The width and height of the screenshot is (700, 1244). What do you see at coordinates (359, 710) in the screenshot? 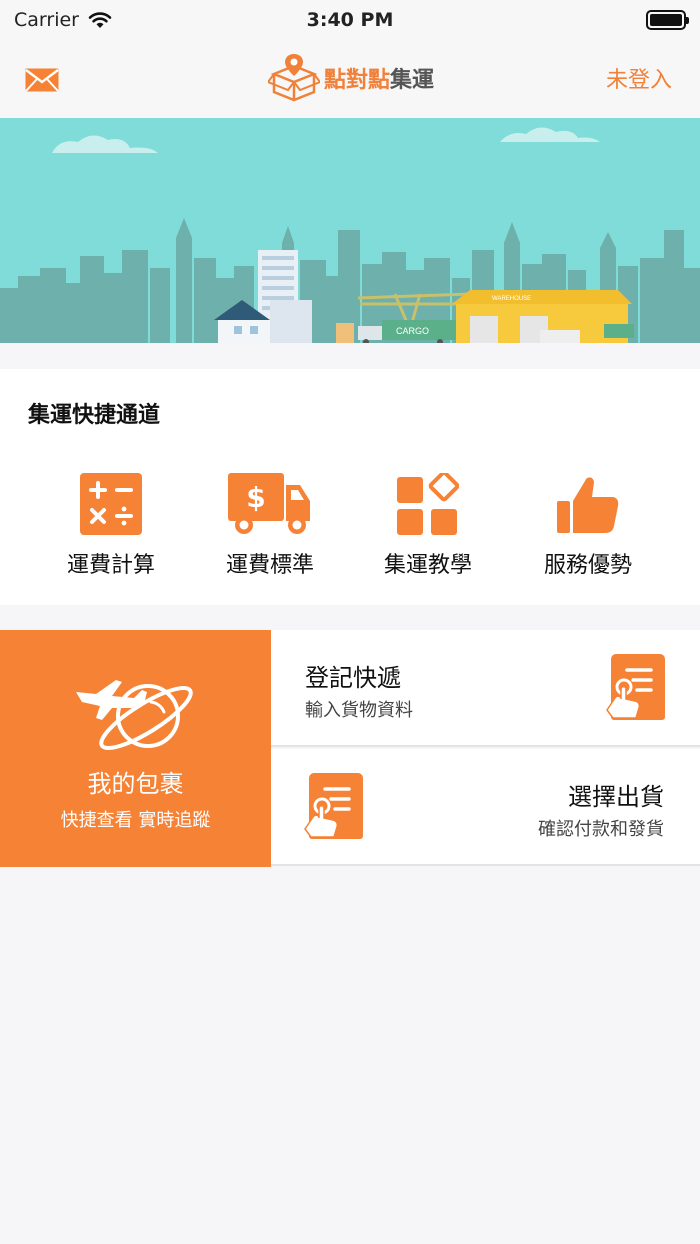
I see `register-subtitle: 輸入貨物資料` at bounding box center [359, 710].